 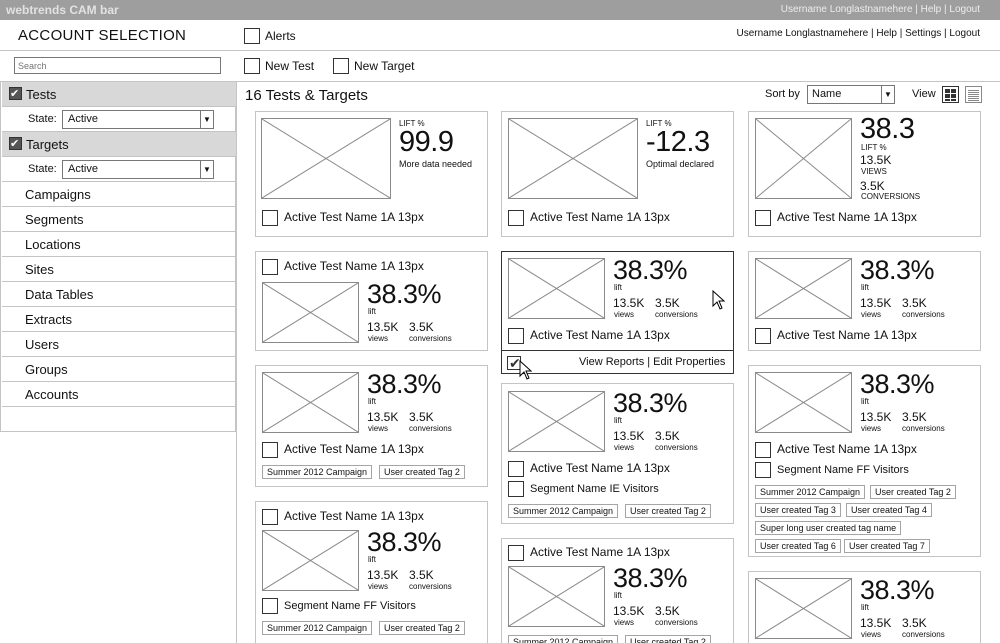 I want to click on alerts-checkbox, so click(x=252, y=35).